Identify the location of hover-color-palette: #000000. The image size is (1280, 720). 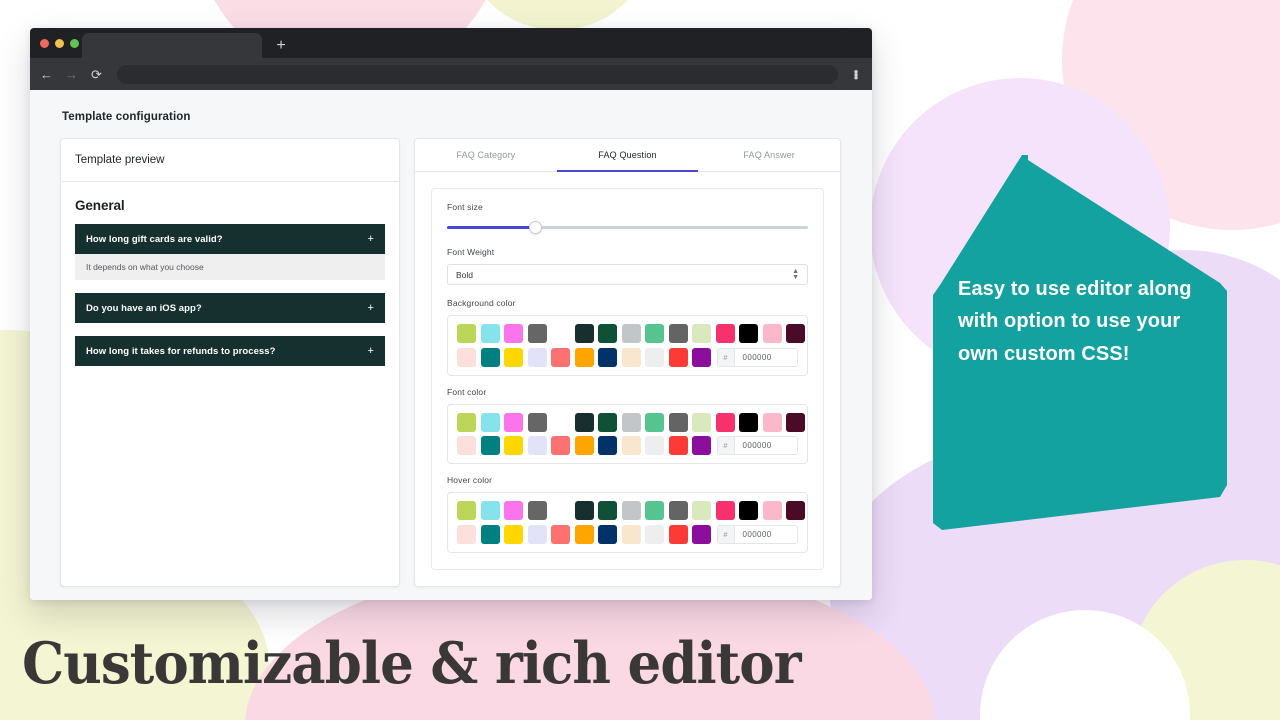
(627, 522).